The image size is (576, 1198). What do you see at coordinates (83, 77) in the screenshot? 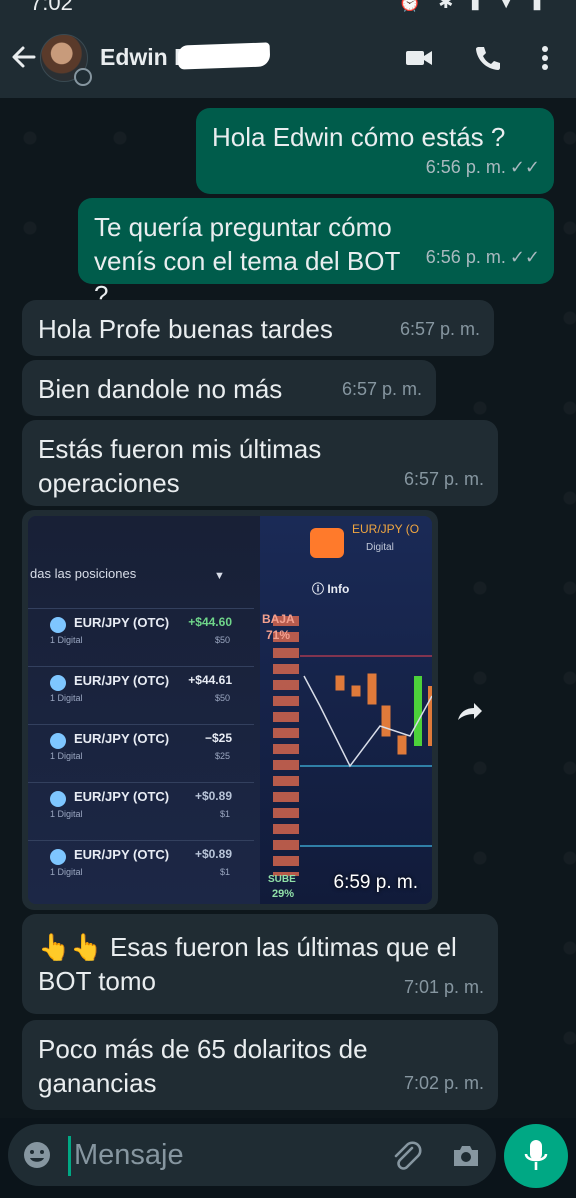
I see `status-badge` at bounding box center [83, 77].